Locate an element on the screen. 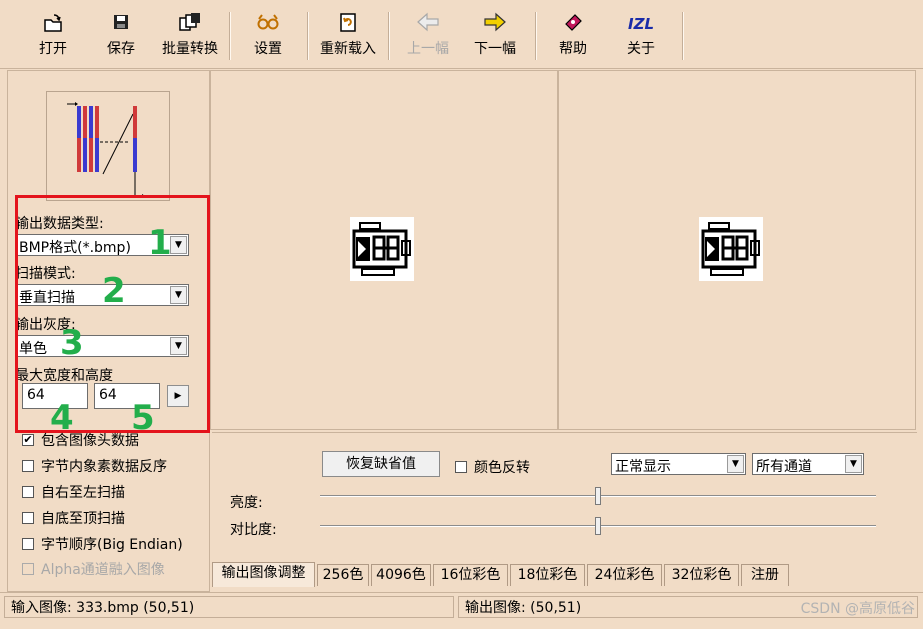 The width and height of the screenshot is (923, 629). channel-select: 所有通道 ▼ is located at coordinates (808, 464).